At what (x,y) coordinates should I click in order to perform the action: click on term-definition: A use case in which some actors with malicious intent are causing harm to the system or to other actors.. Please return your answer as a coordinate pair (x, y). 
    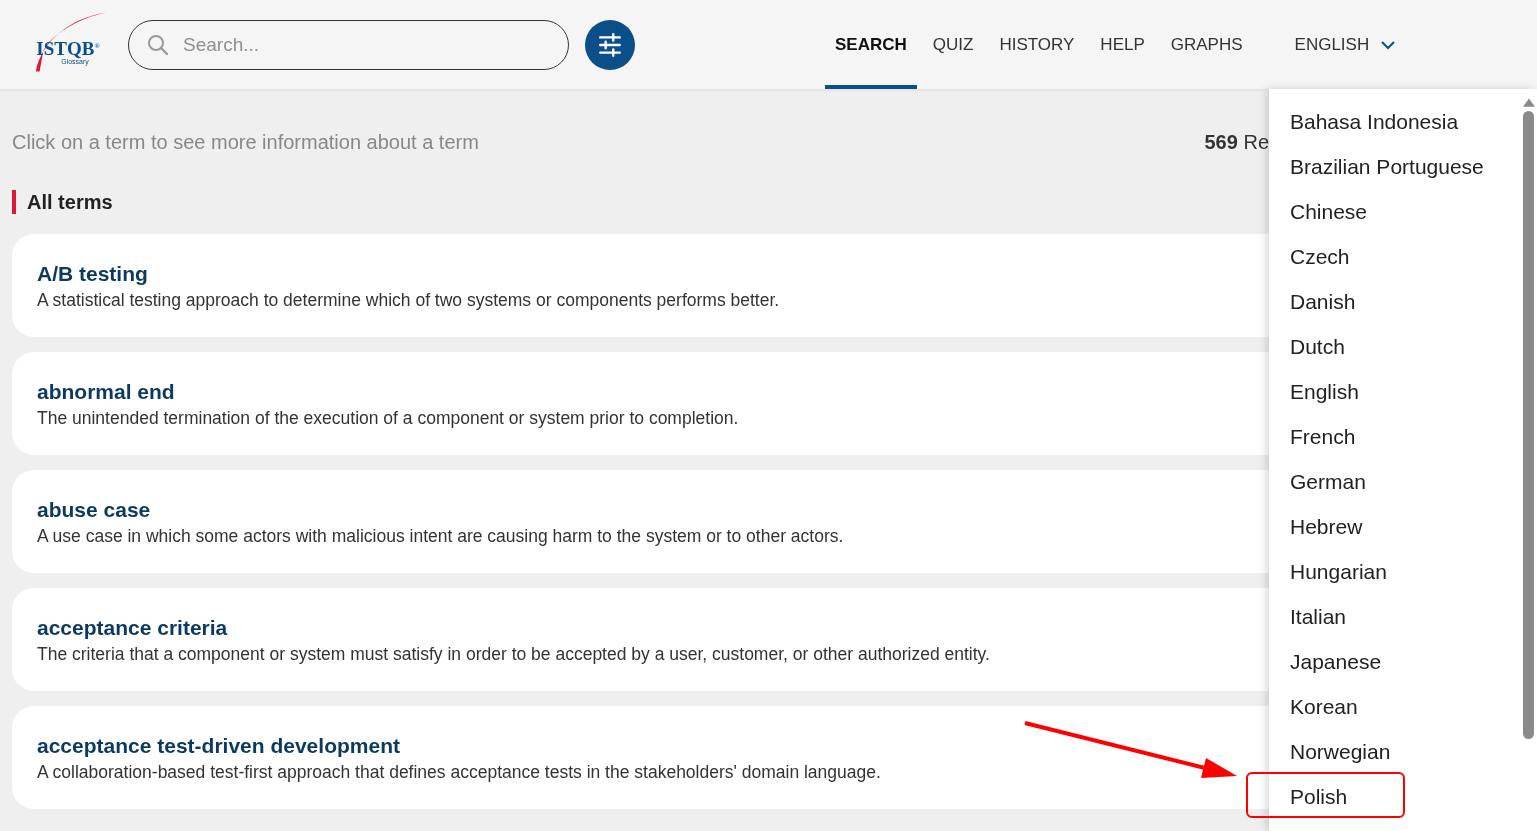
    Looking at the image, I should click on (440, 536).